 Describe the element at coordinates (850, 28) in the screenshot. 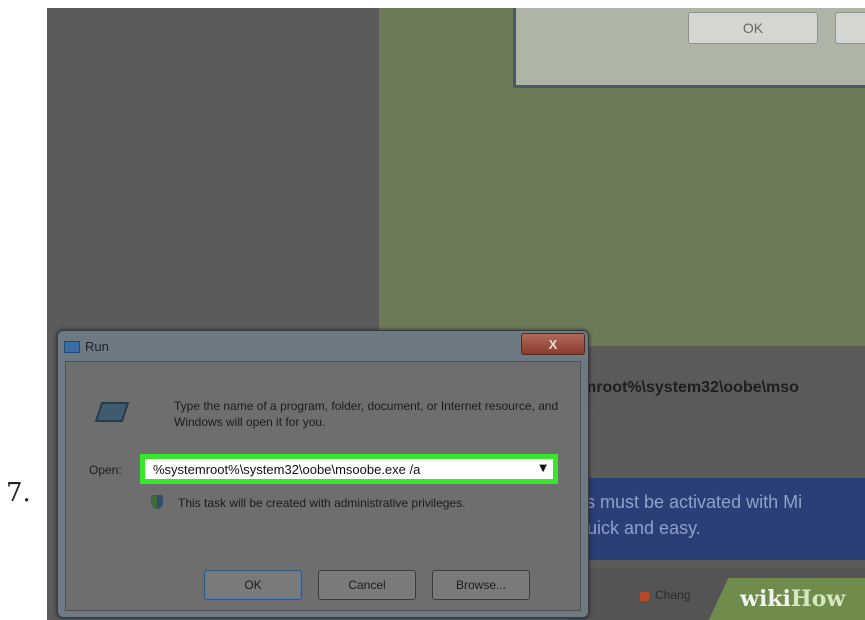

I see `background-second-button` at that location.